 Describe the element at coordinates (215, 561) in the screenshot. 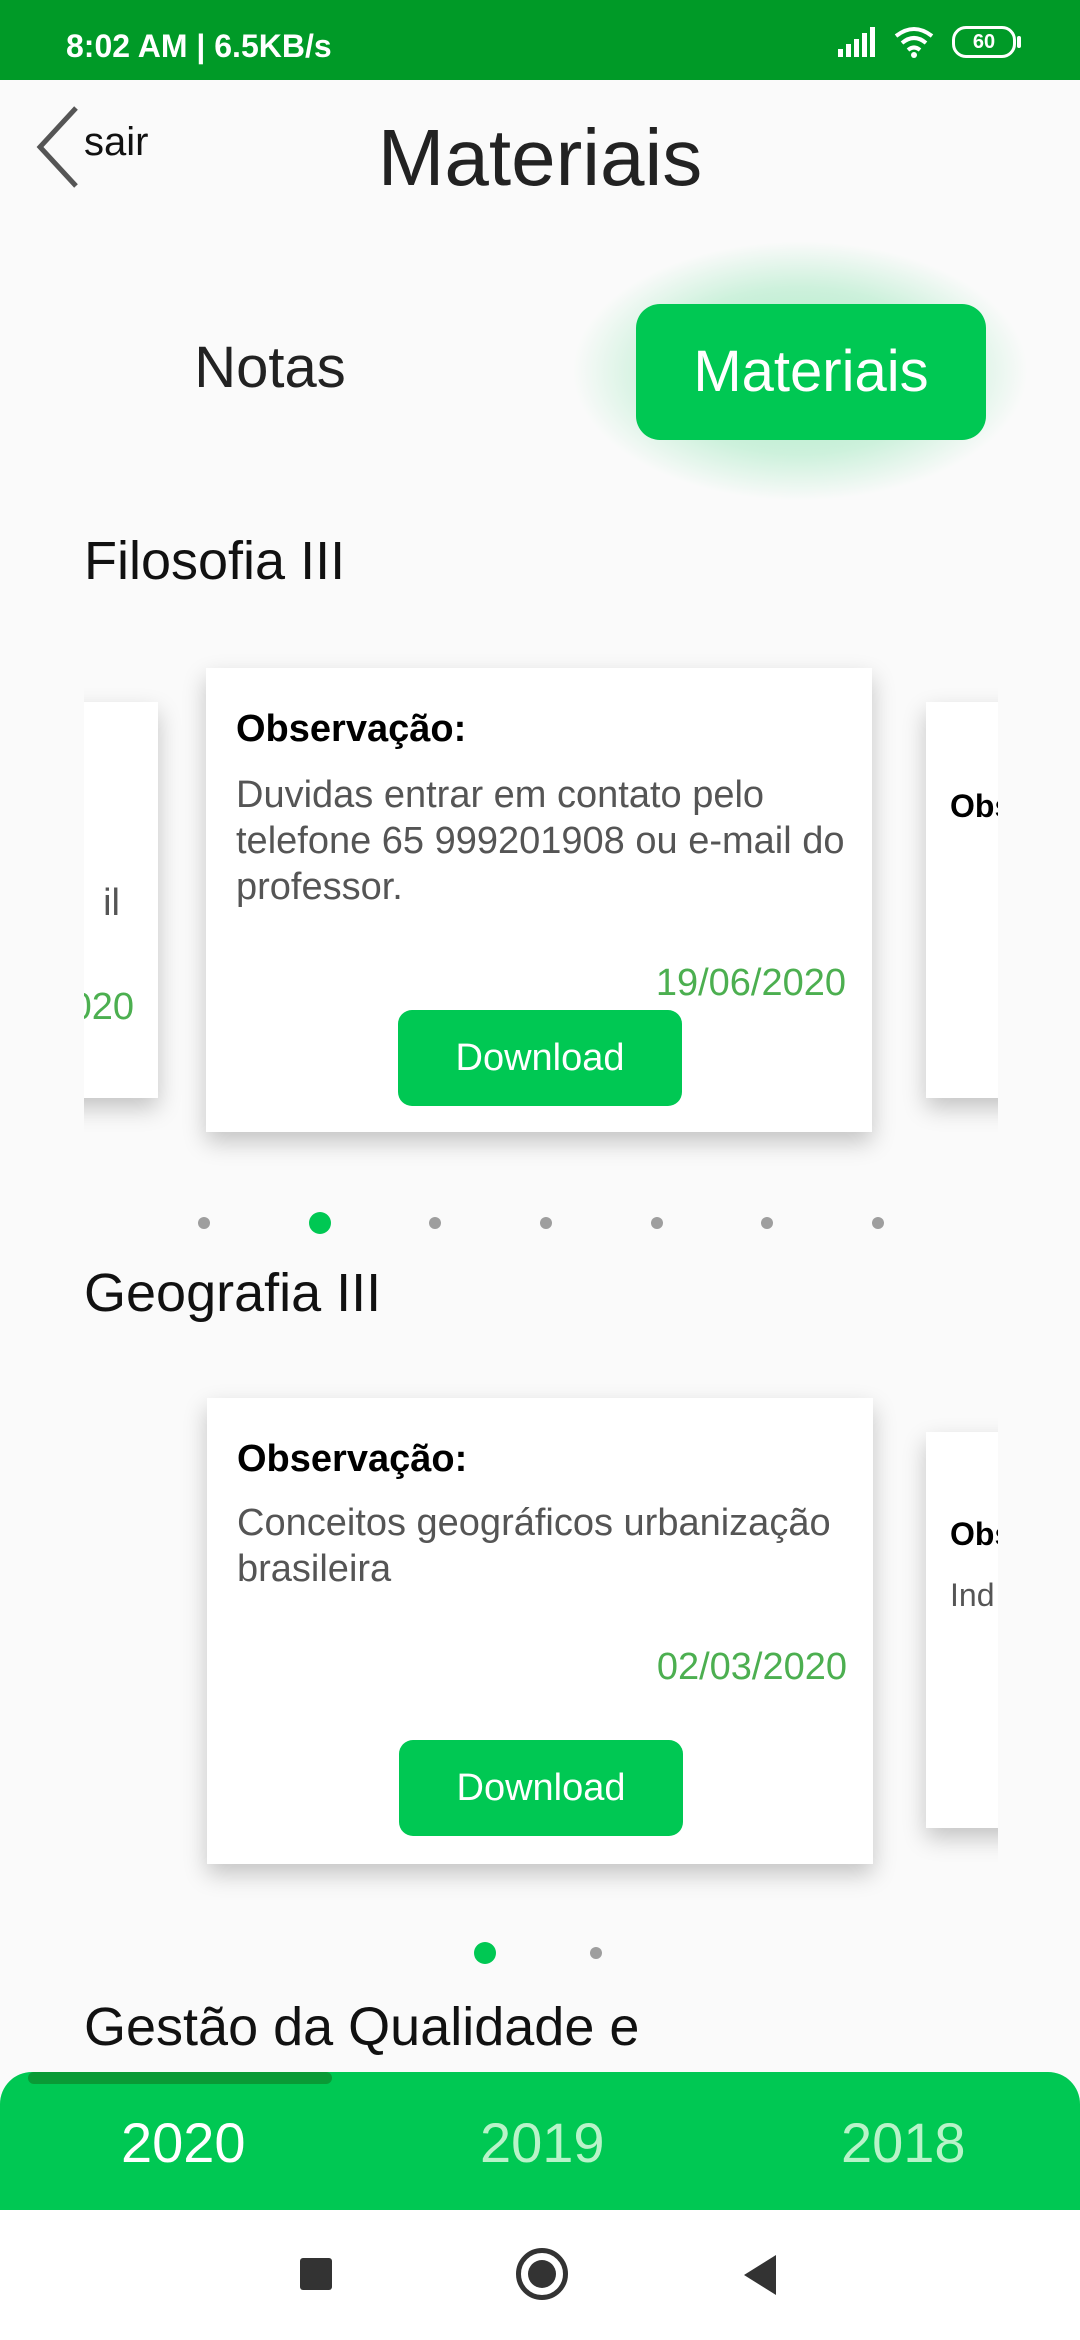

I see `section-title-filosofia: Filosofia III` at that location.